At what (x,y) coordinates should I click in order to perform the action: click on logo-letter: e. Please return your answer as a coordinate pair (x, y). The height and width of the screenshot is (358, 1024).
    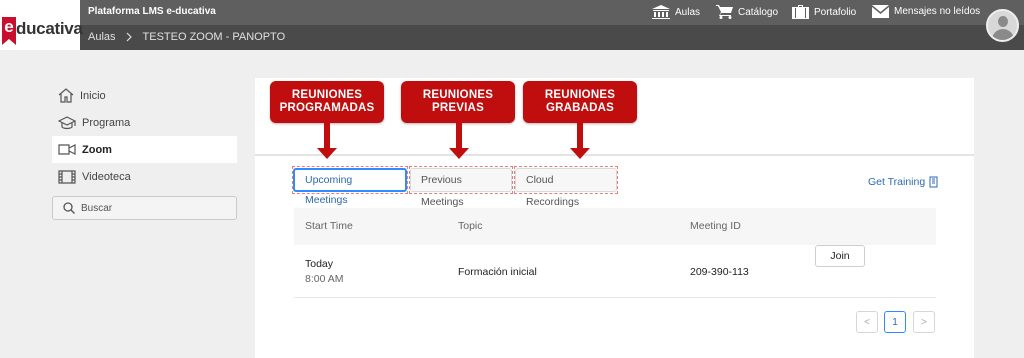
    Looking at the image, I should click on (9, 31).